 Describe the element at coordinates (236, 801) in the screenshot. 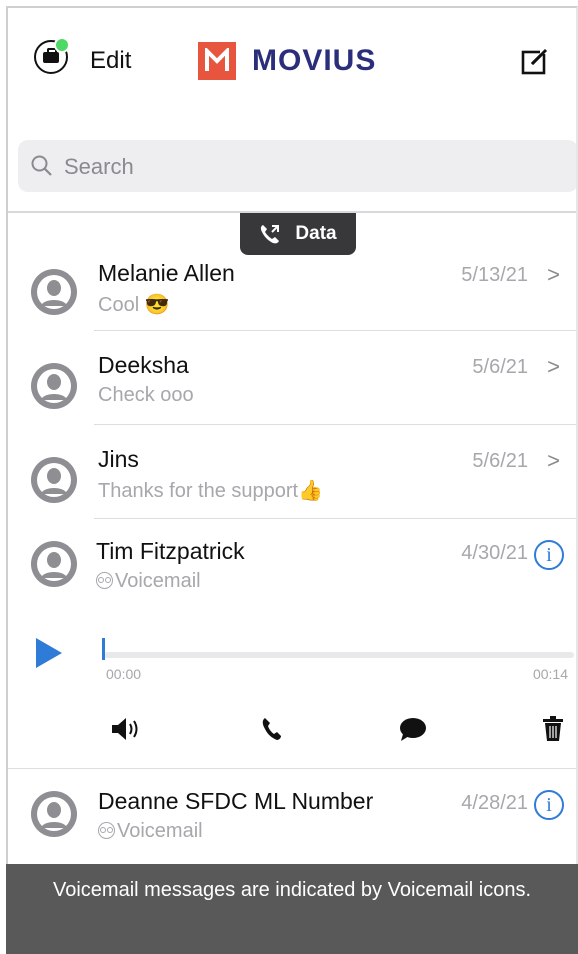

I see `contact-name: Deanne SFDC ML Number` at that location.